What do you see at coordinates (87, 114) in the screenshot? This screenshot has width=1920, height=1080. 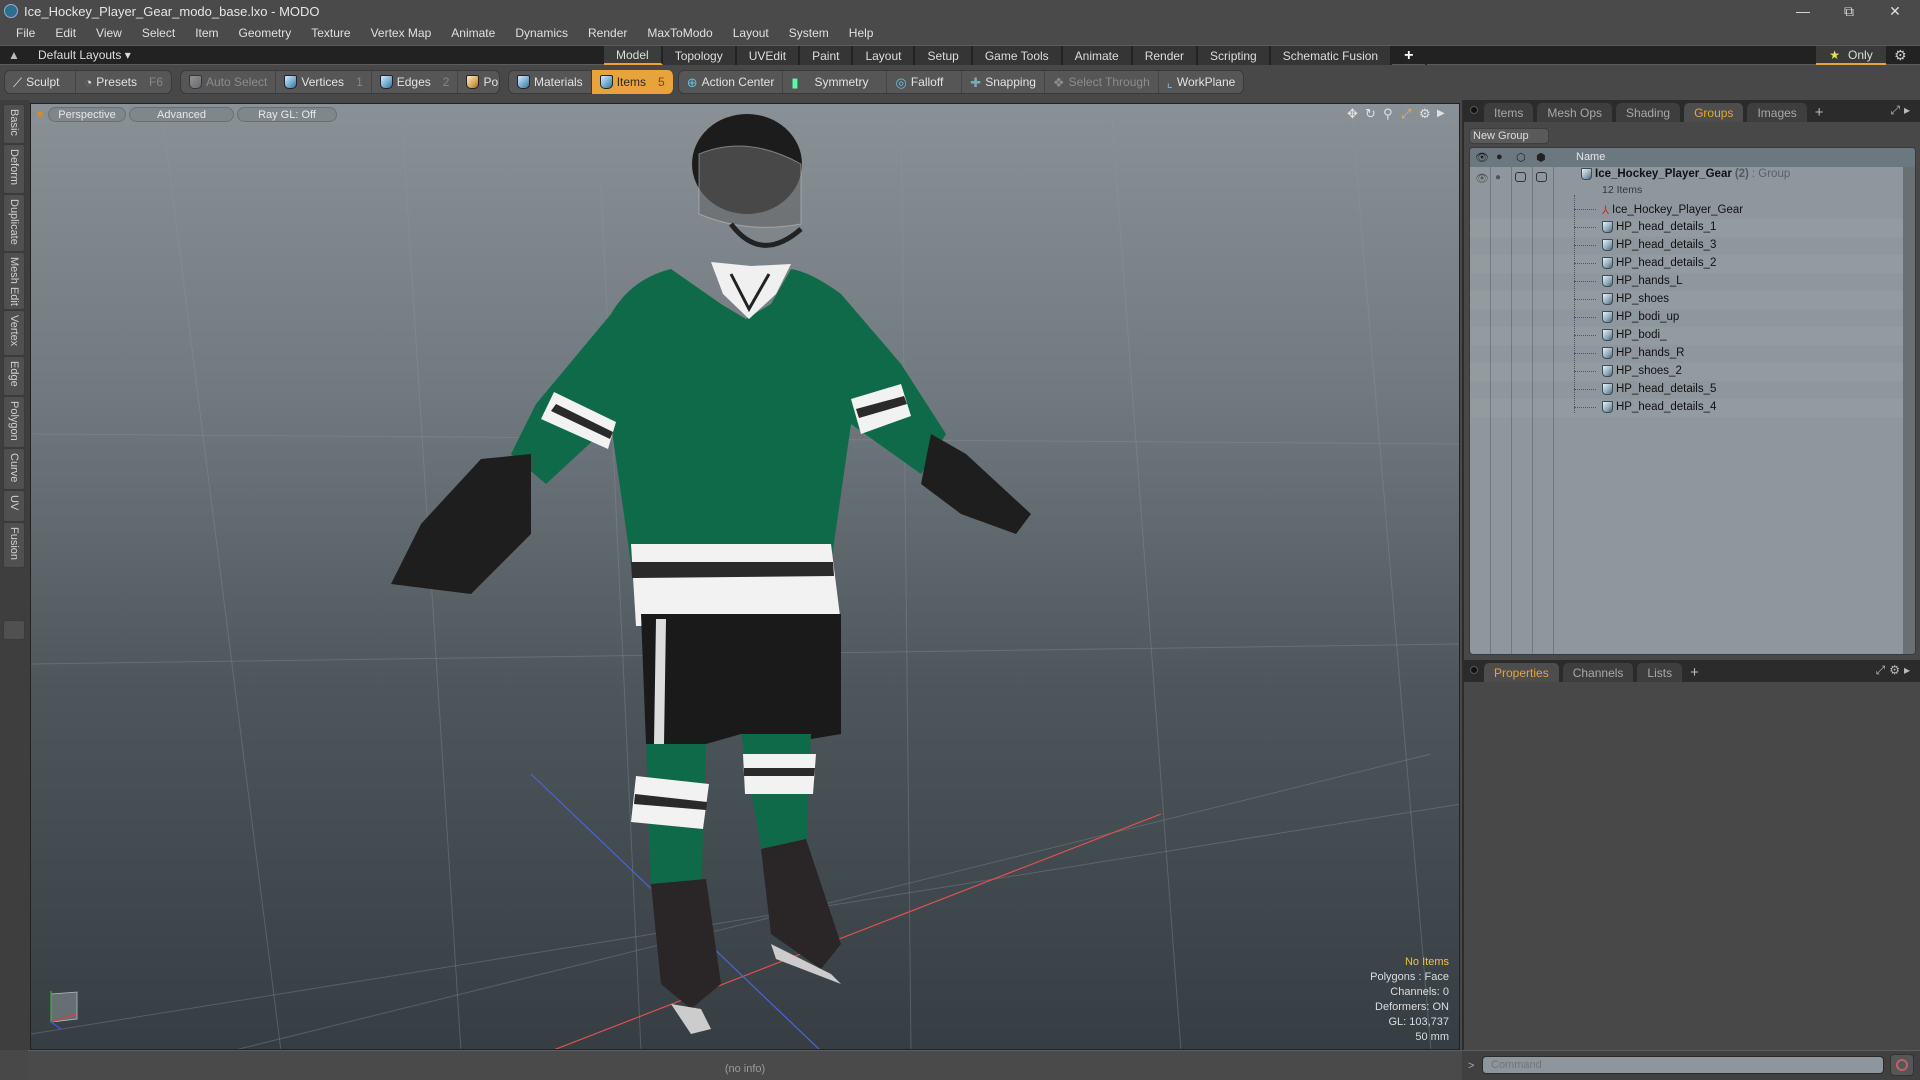 I see `view-mode-dropdown: Perspective` at bounding box center [87, 114].